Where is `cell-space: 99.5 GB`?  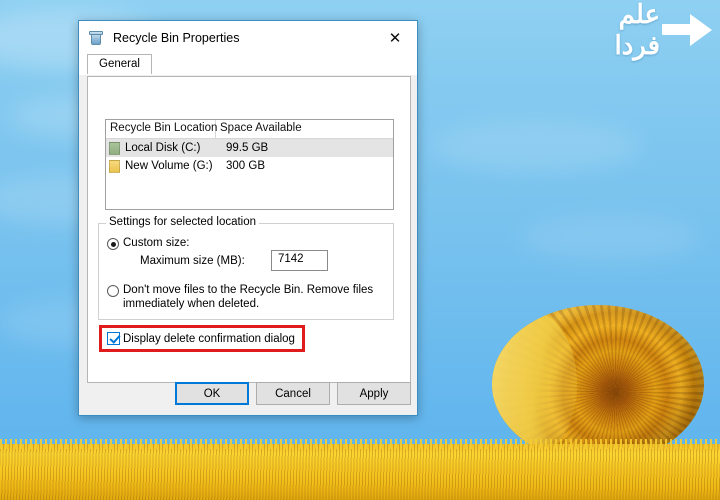
cell-space: 99.5 GB is located at coordinates (247, 148).